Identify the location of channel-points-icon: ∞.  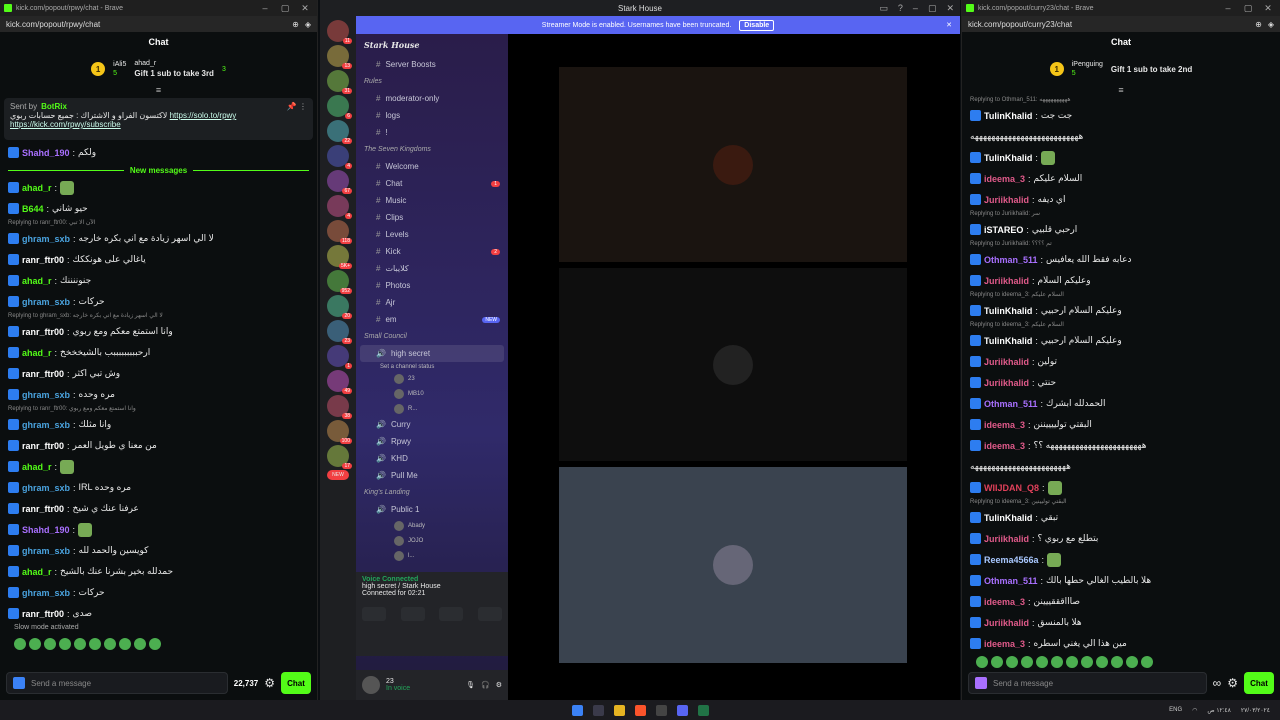
(1217, 683).